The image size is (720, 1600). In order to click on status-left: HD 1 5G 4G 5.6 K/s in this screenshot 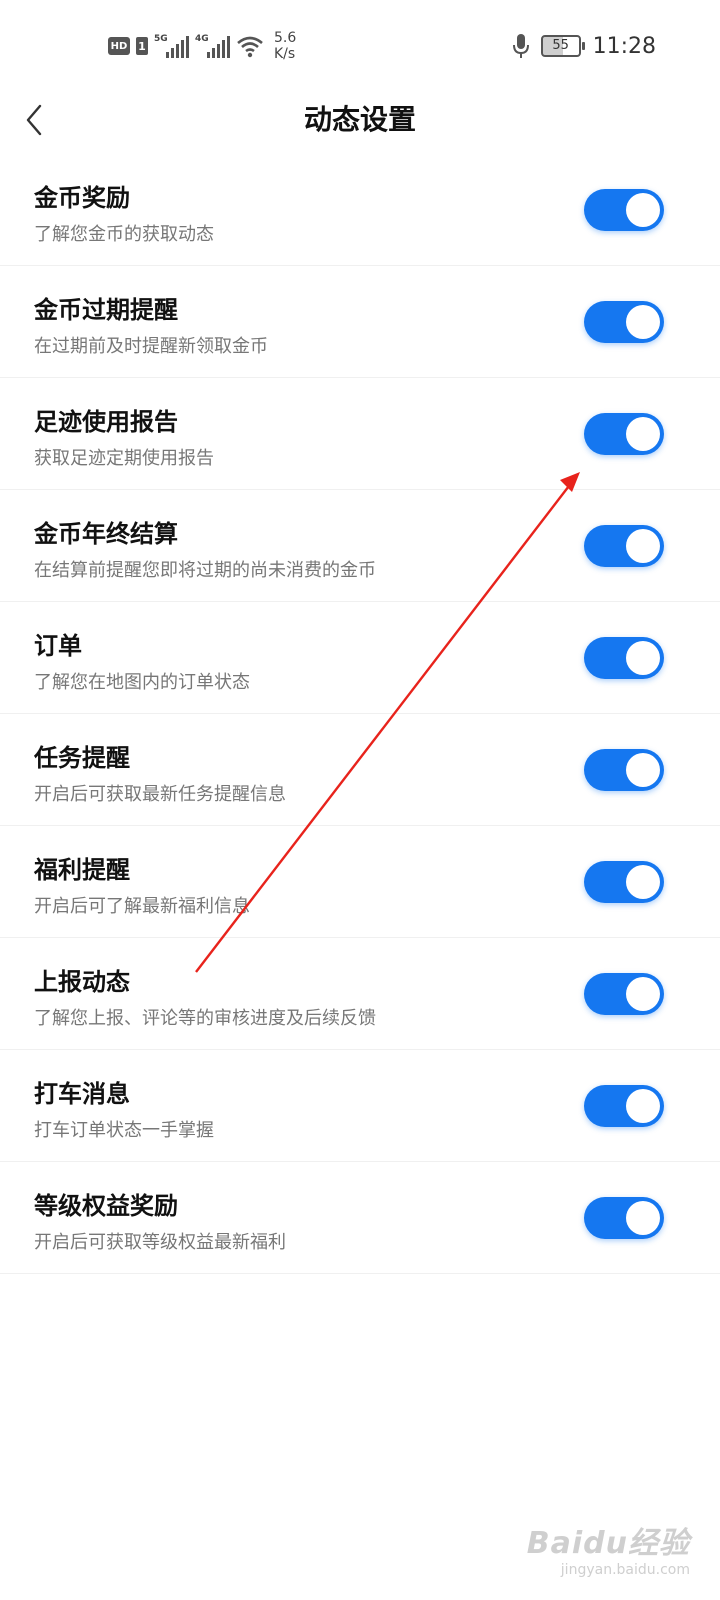, I will do `click(202, 46)`.